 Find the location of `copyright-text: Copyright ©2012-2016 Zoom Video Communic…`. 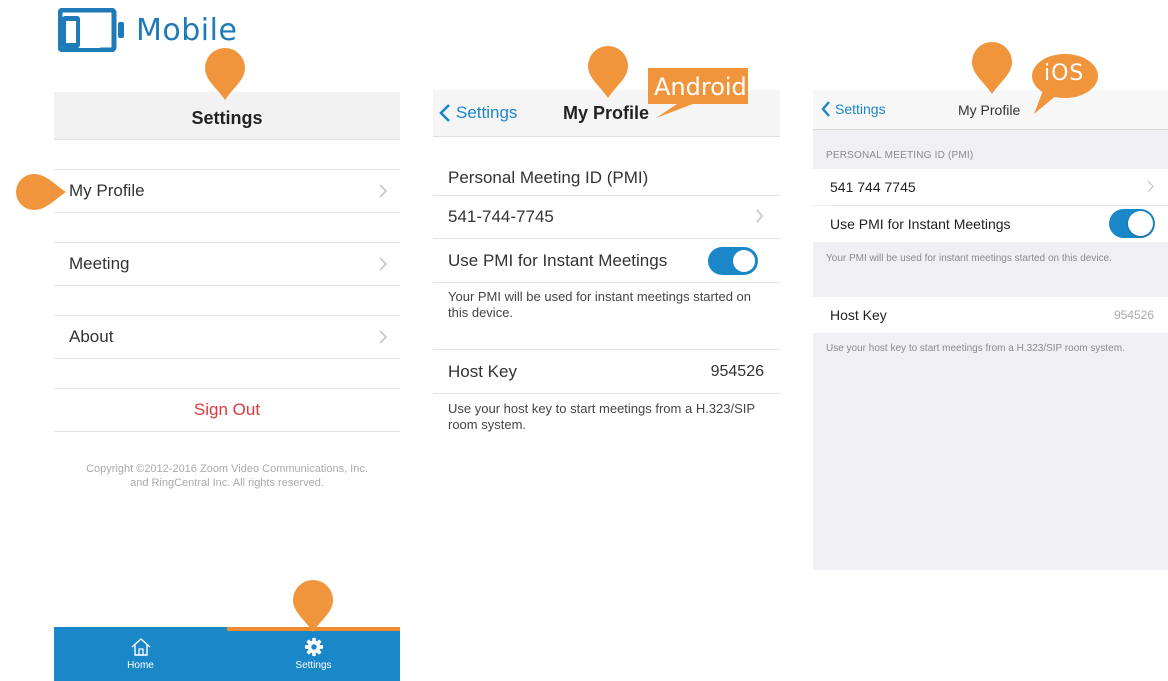

copyright-text: Copyright ©2012-2016 Zoom Video Communic… is located at coordinates (227, 476).